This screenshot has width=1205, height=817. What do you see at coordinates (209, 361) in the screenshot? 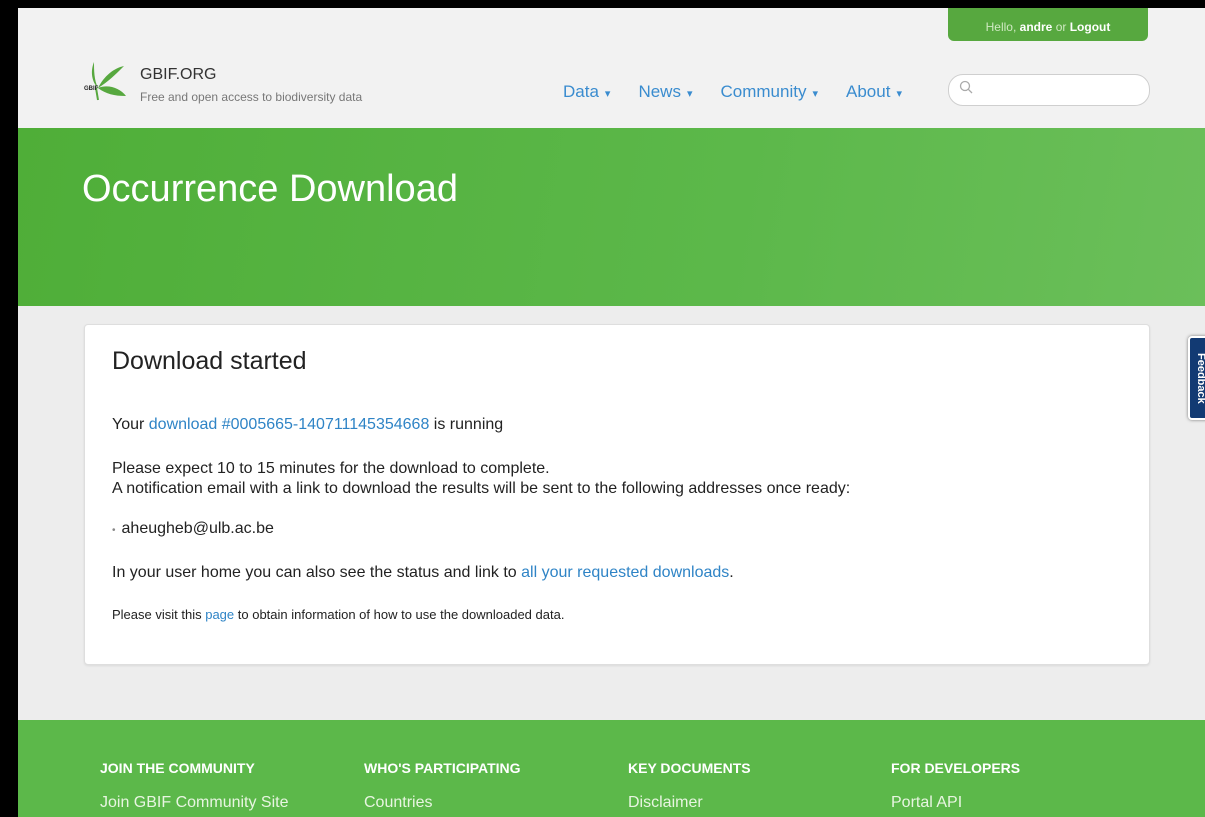
I see `card-title: Download started` at bounding box center [209, 361].